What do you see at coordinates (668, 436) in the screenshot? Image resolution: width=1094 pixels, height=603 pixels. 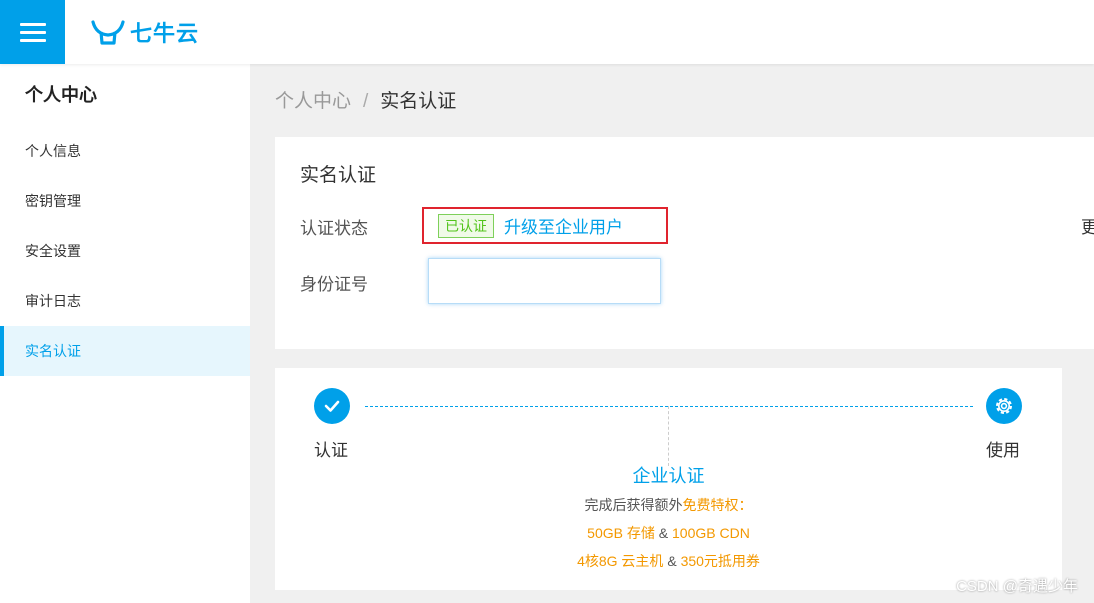 I see `branch-dashed-line` at bounding box center [668, 436].